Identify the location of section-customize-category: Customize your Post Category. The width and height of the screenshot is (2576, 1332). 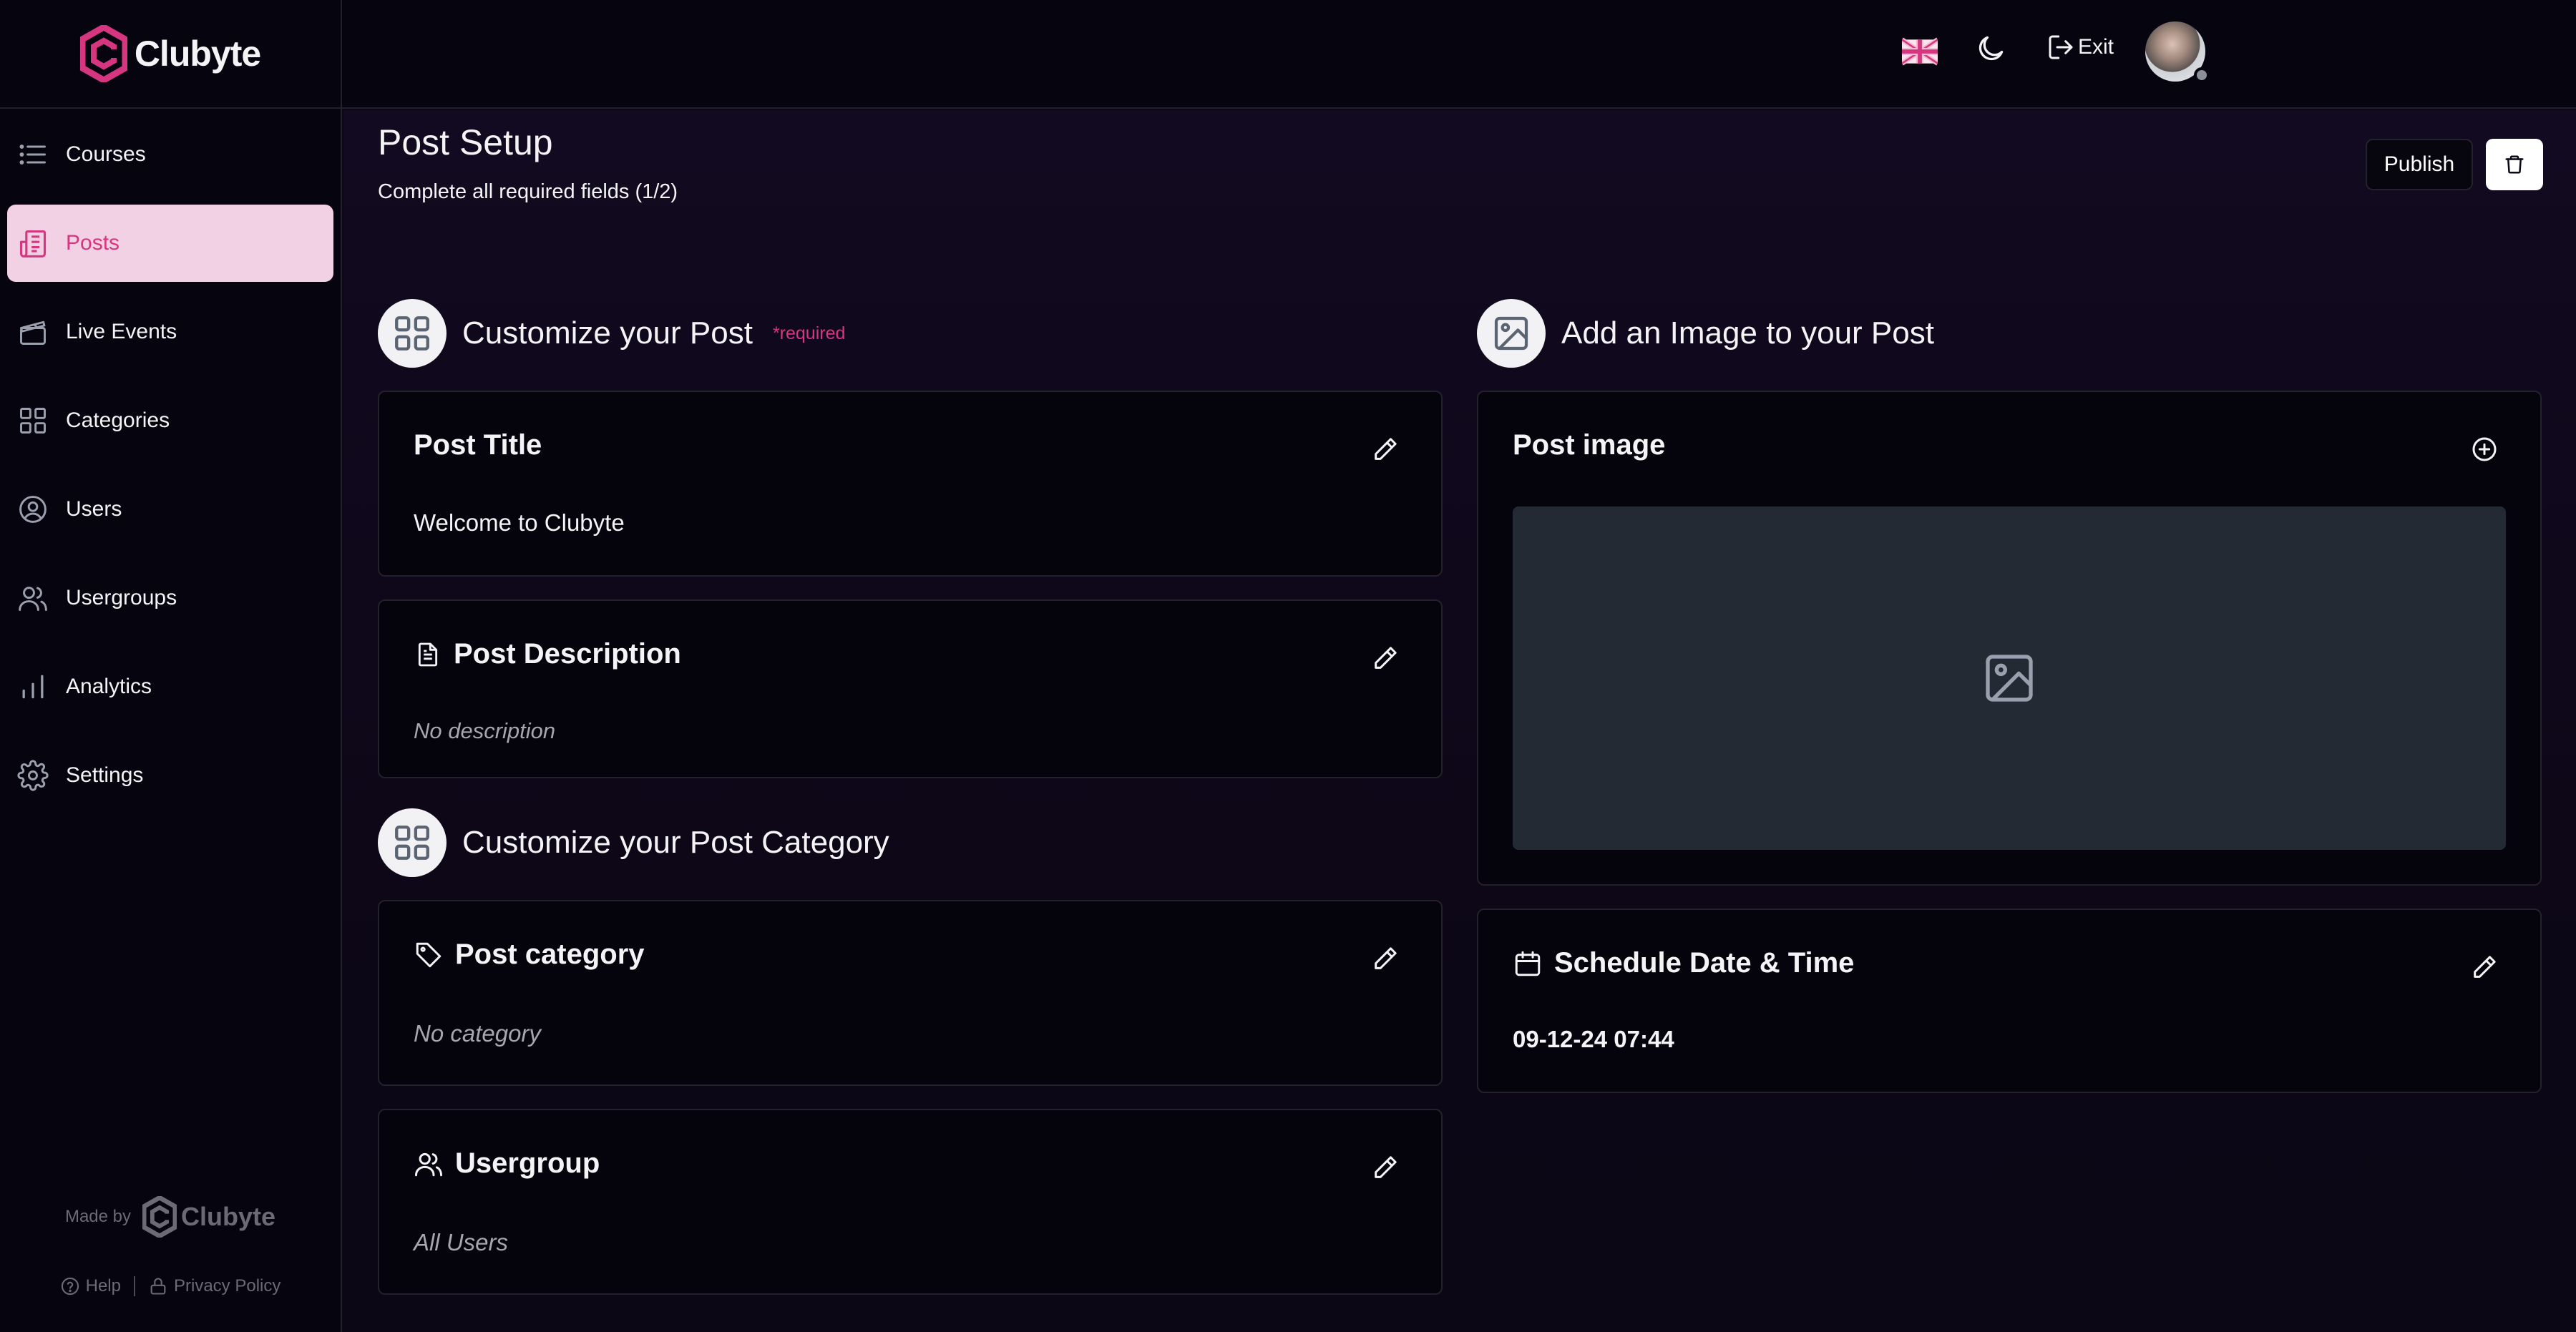
(633, 842).